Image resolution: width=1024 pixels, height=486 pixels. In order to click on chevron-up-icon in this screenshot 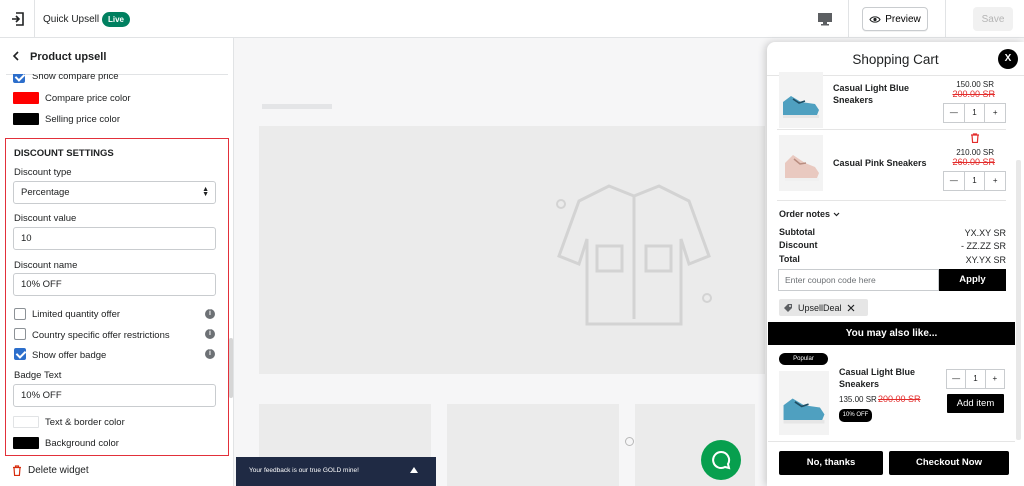, I will do `click(414, 470)`.